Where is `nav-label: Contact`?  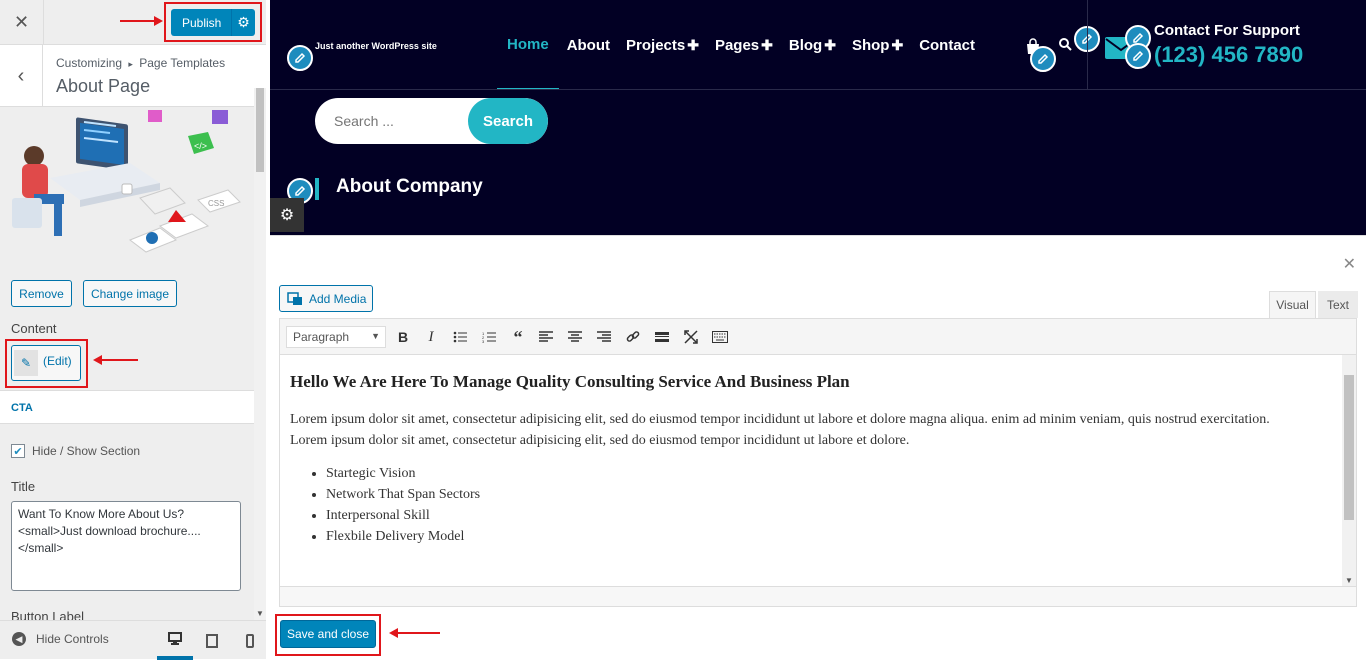 nav-label: Contact is located at coordinates (947, 45).